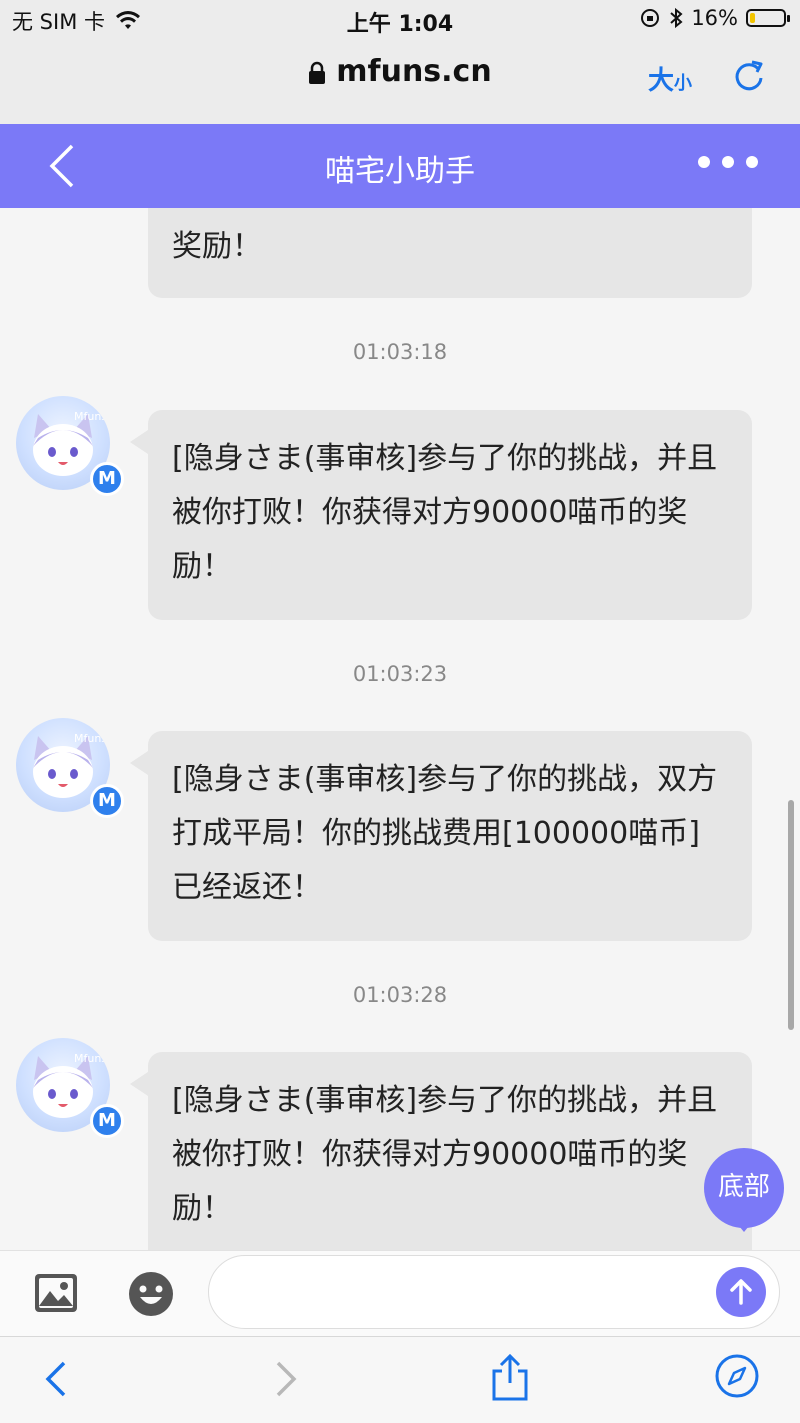  What do you see at coordinates (400, 20) in the screenshot?
I see `status-bar: 无 SIM 卡 上午 1:04 16%` at bounding box center [400, 20].